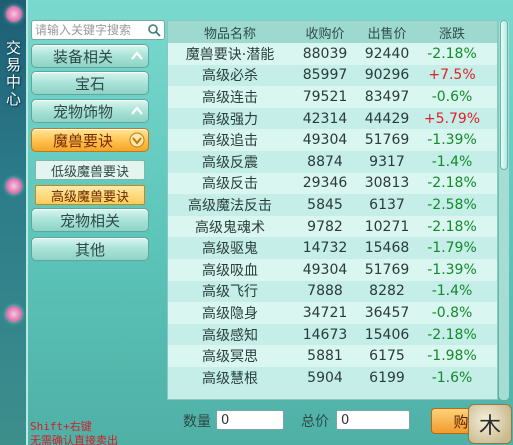 The image size is (513, 445). What do you see at coordinates (504, 95) in the screenshot?
I see `scrollbar-thumb` at bounding box center [504, 95].